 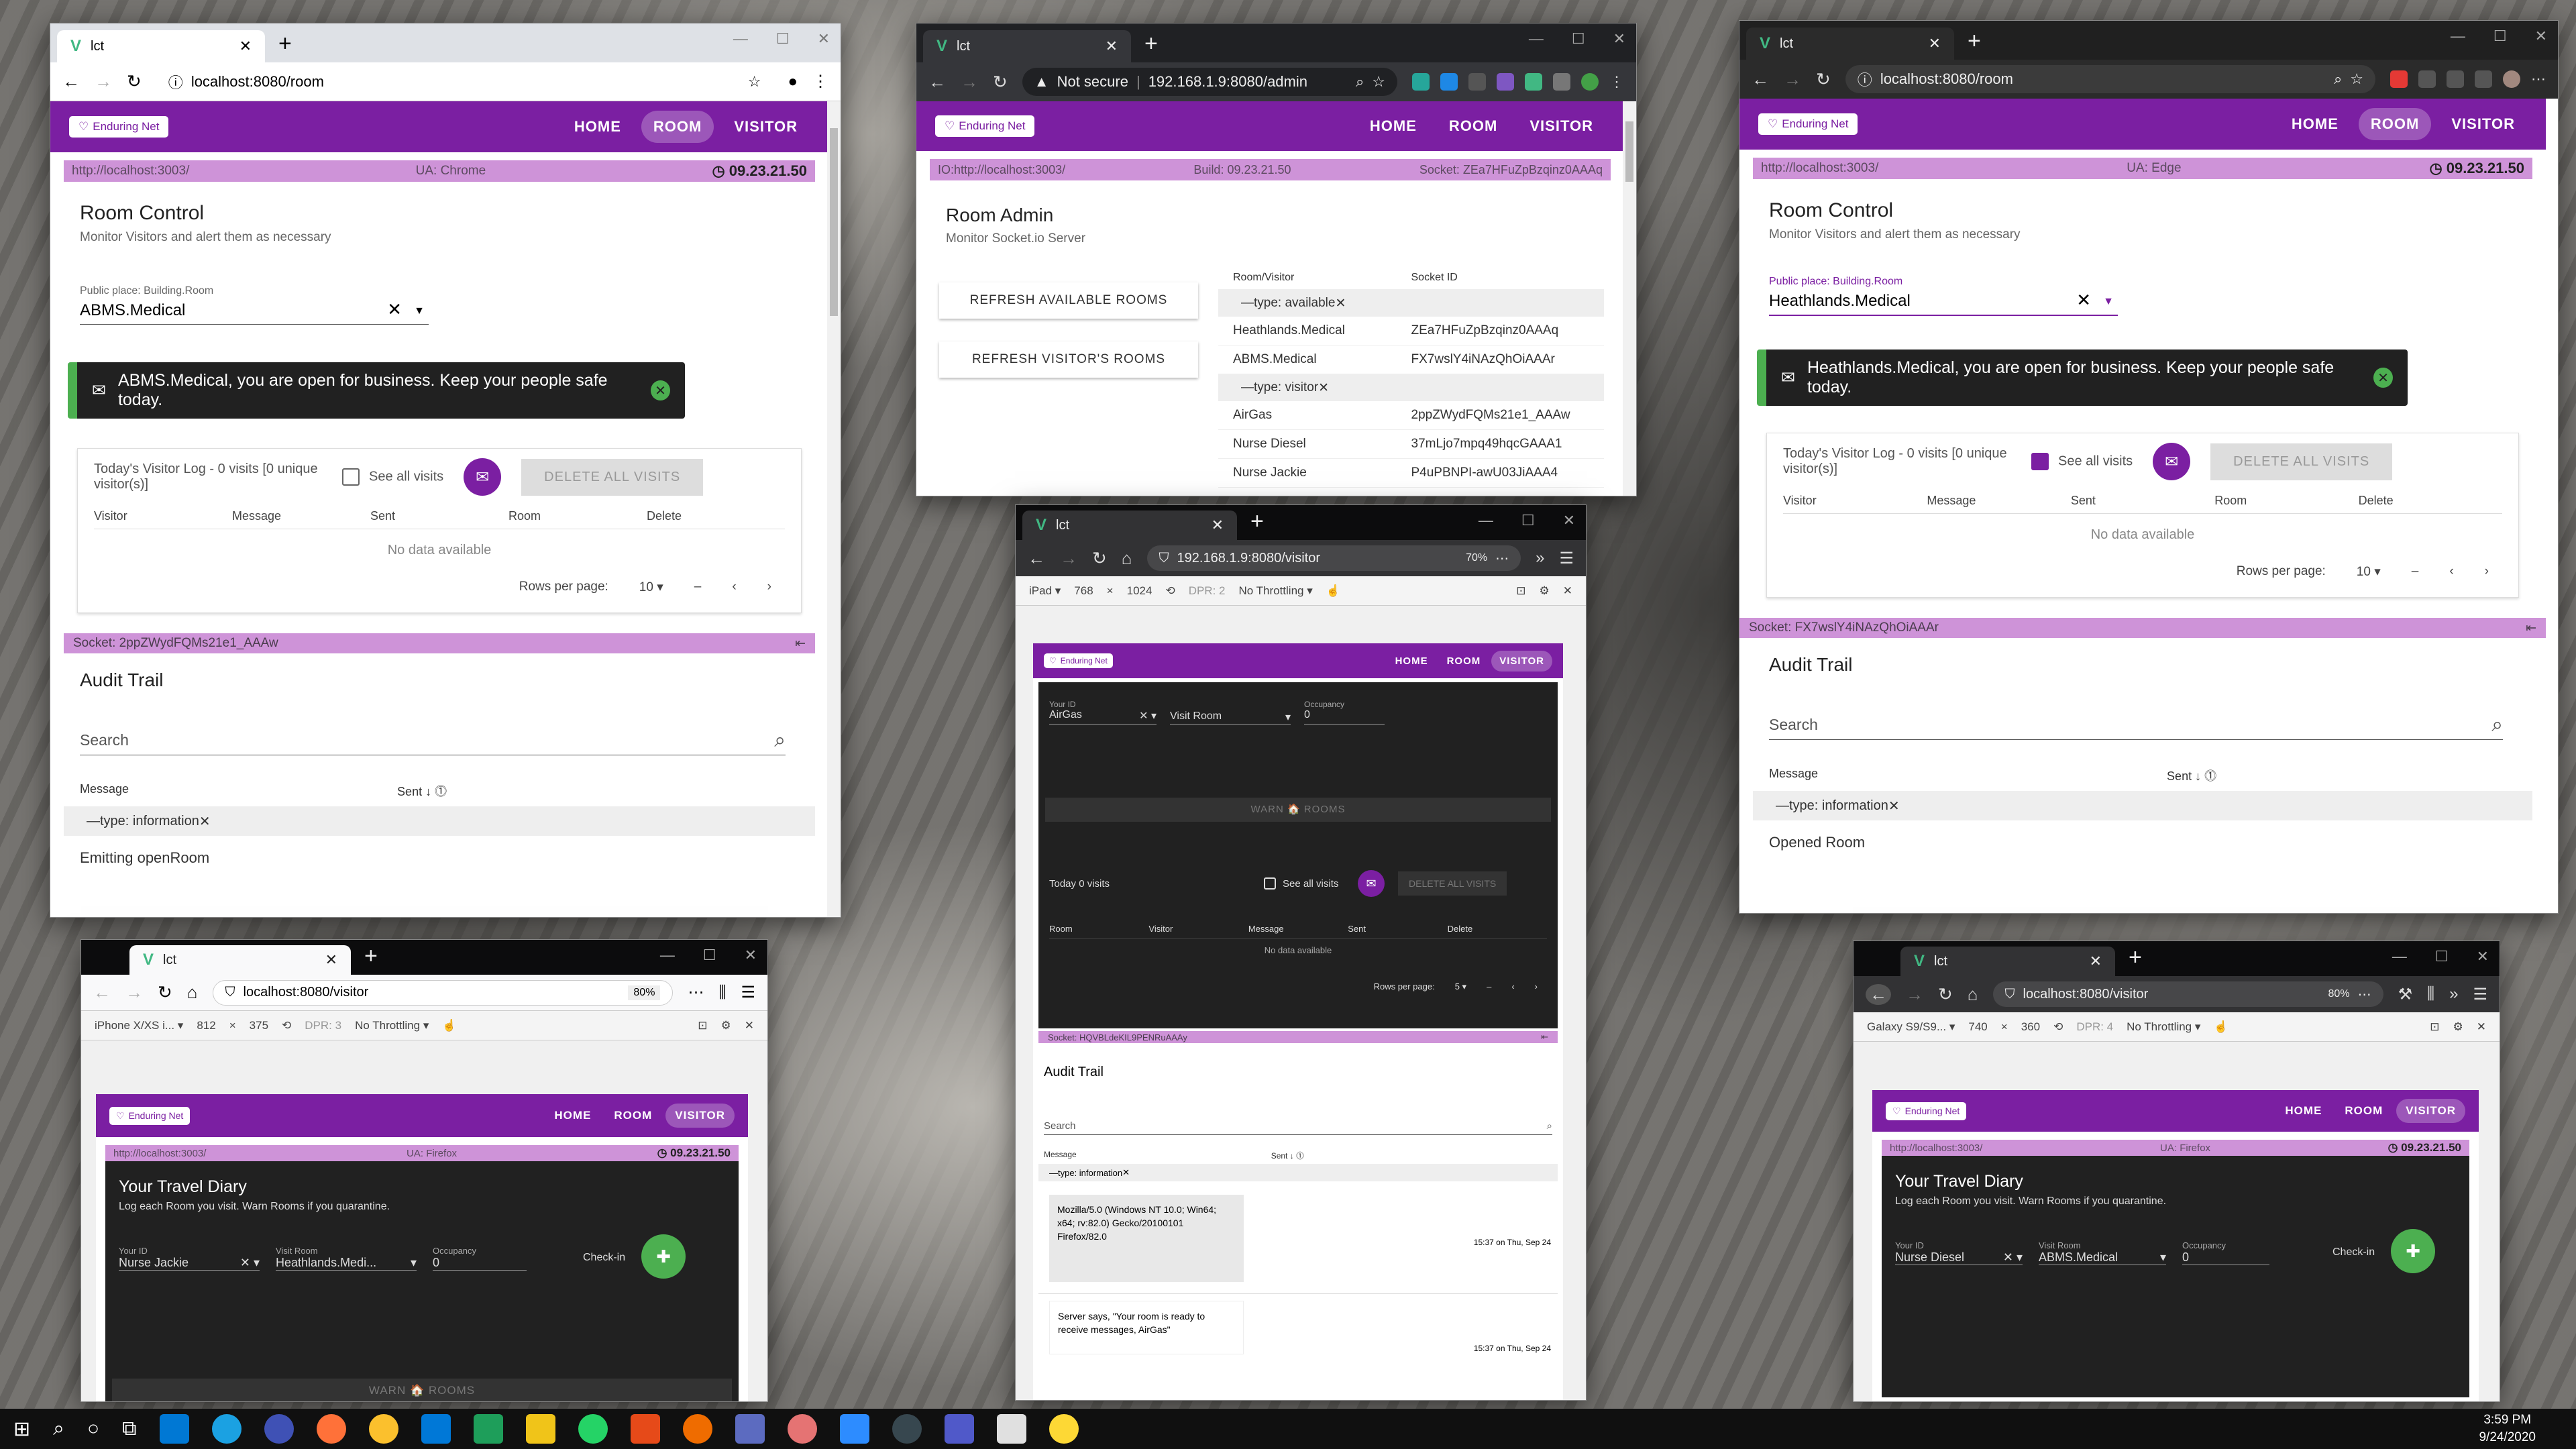 What do you see at coordinates (1068, 300) in the screenshot?
I see `refresh-rooms-button: REFRESH AVAILABLE ROOMS` at bounding box center [1068, 300].